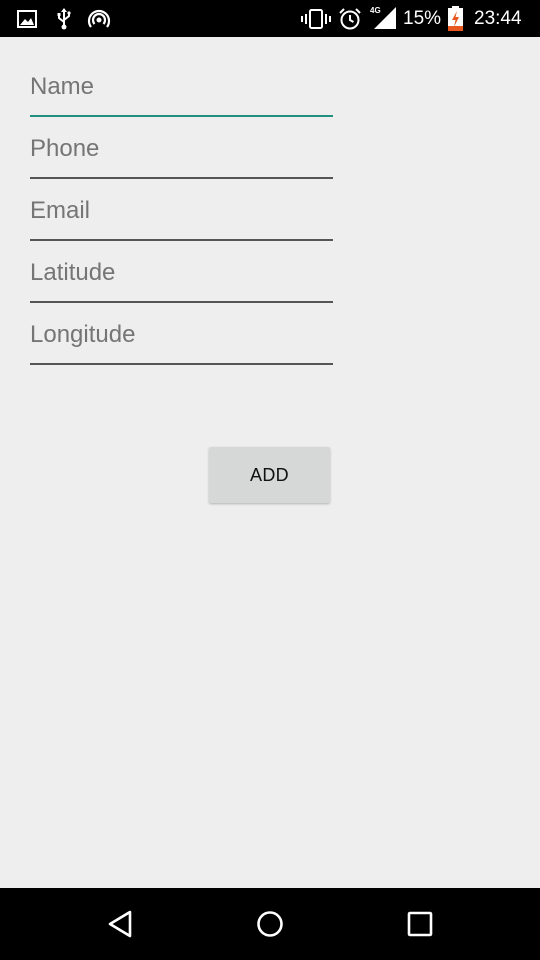  I want to click on phone-field-container, so click(181, 153).